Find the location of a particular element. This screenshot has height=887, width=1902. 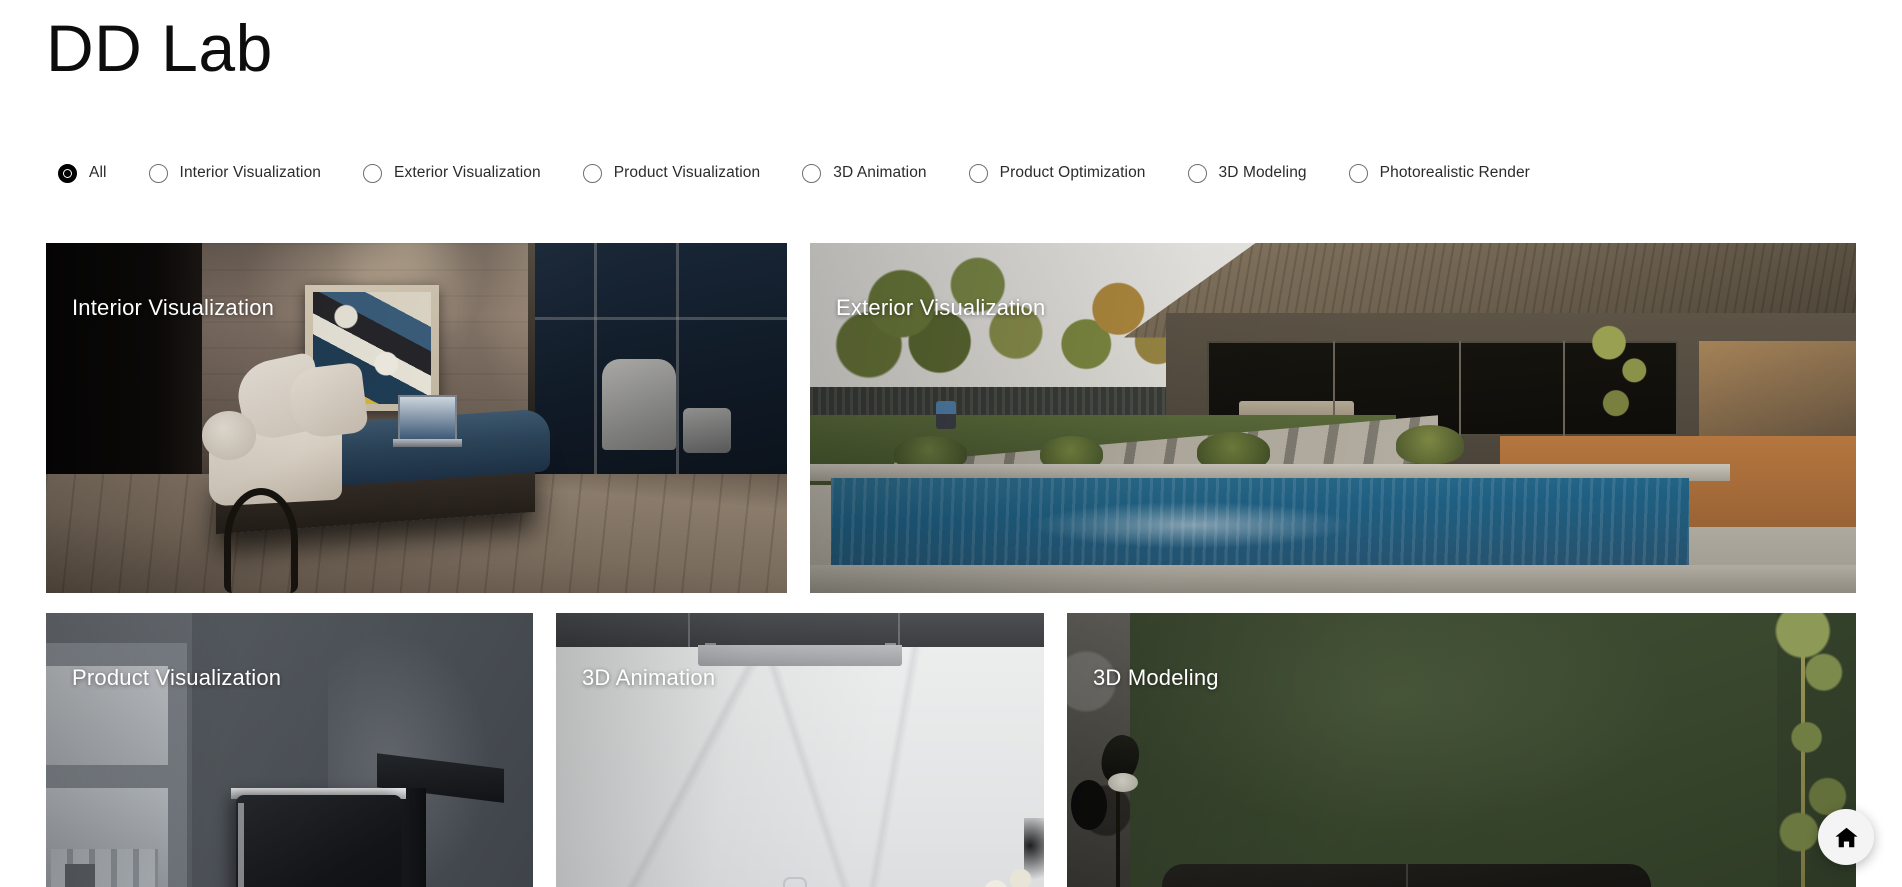

filter-option-3d-animation: 3D Animation is located at coordinates (864, 173).